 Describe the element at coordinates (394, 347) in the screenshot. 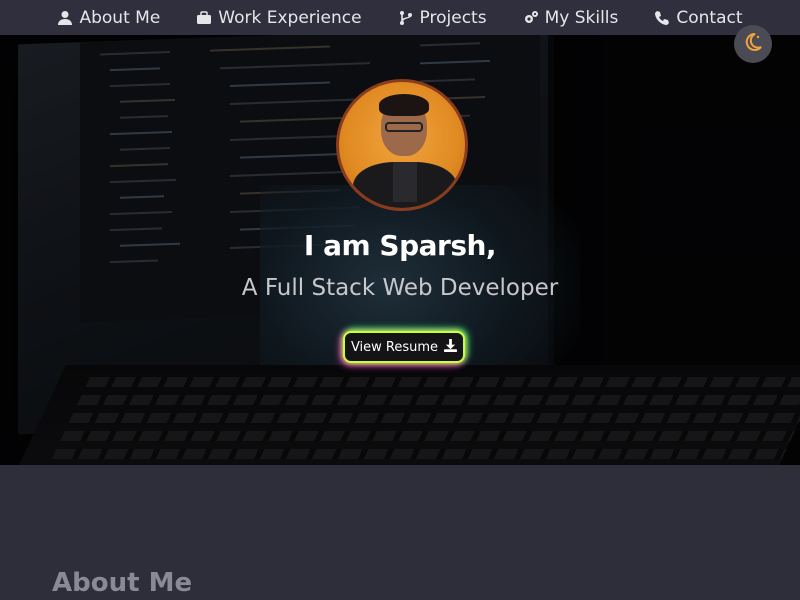

I see `view-resume-label: View Resume` at that location.